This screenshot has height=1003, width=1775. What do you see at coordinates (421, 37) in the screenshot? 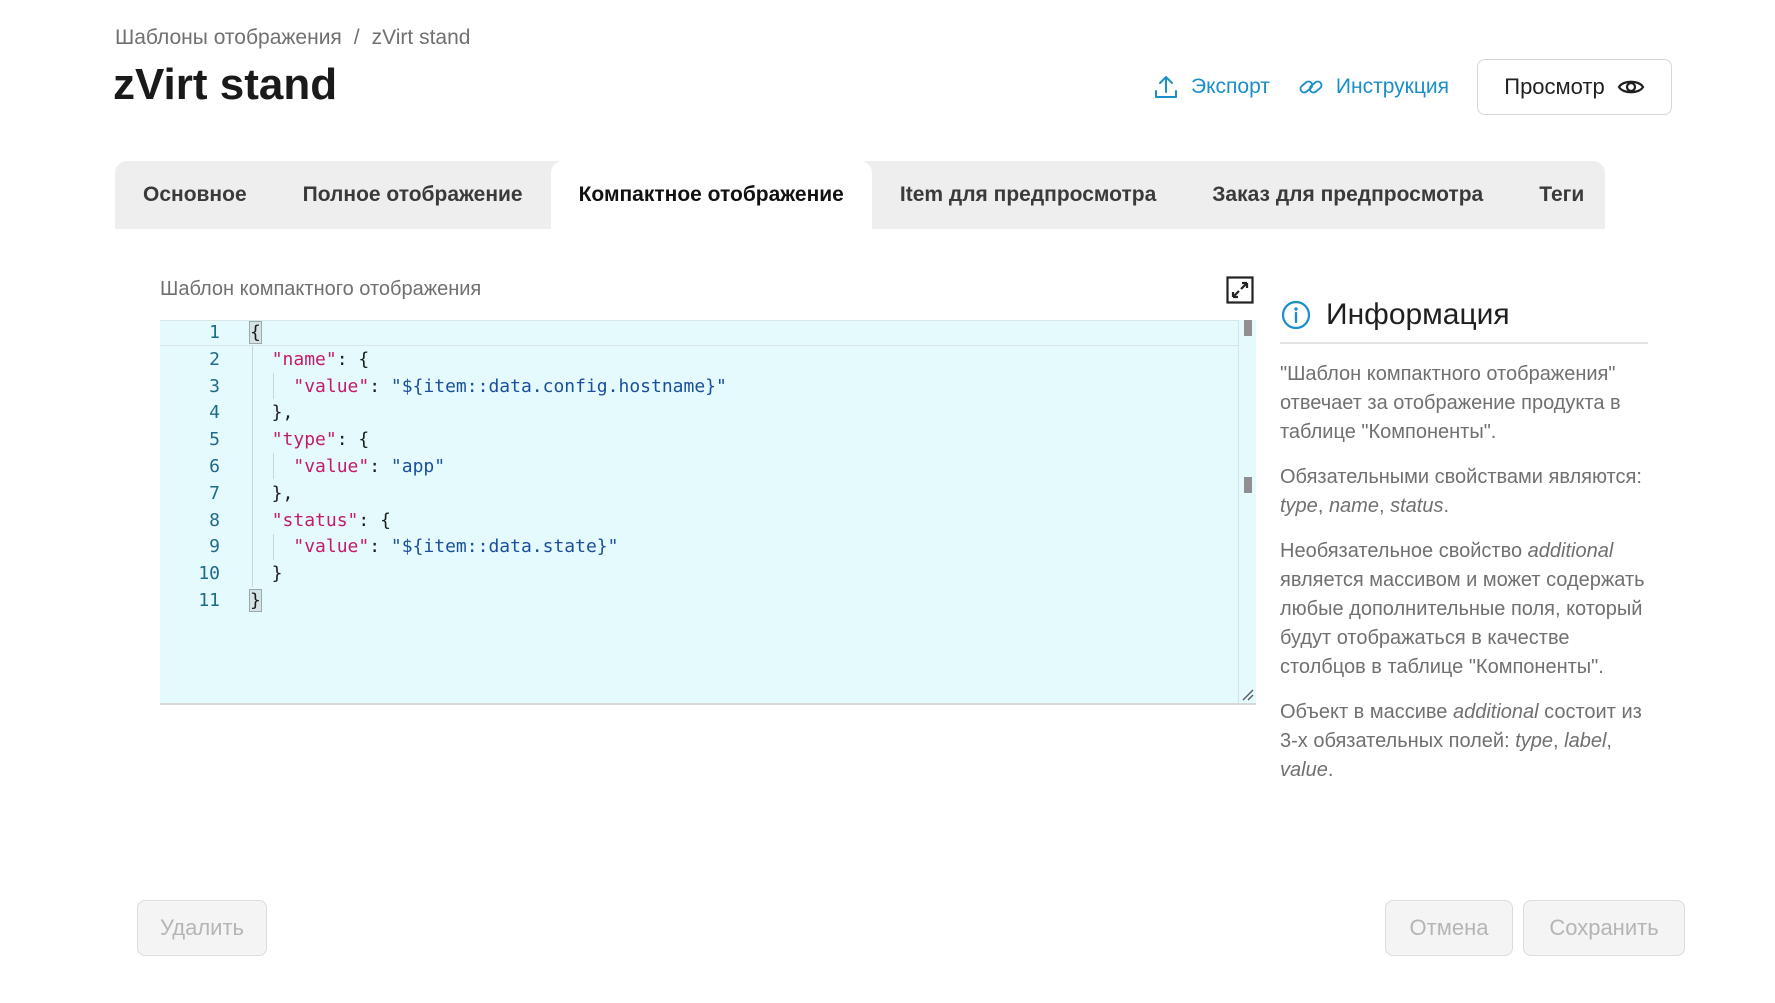
I see `breadcrumb-current: zVirt stand` at bounding box center [421, 37].